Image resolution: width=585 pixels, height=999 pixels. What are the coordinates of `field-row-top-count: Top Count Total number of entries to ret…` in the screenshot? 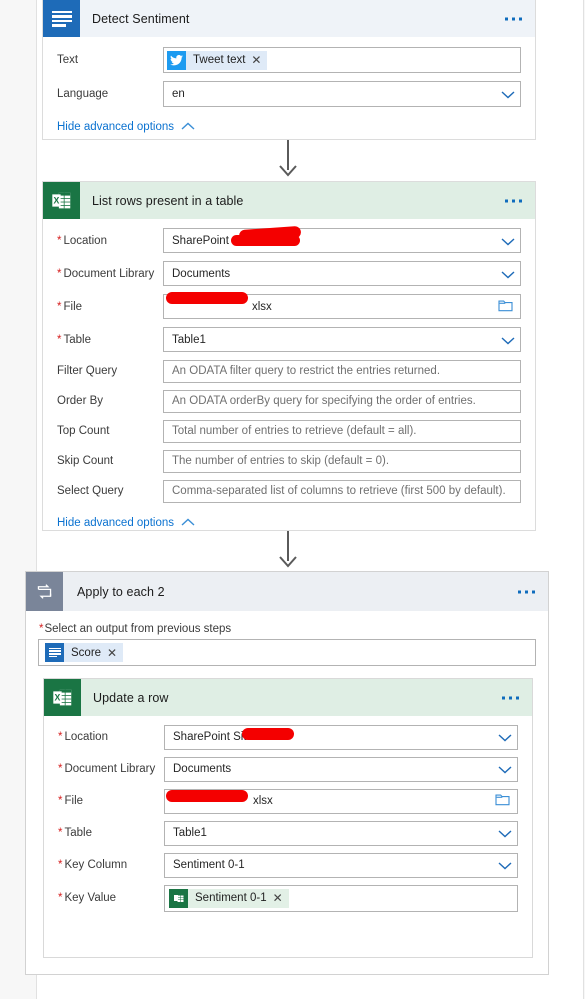 It's located at (289, 431).